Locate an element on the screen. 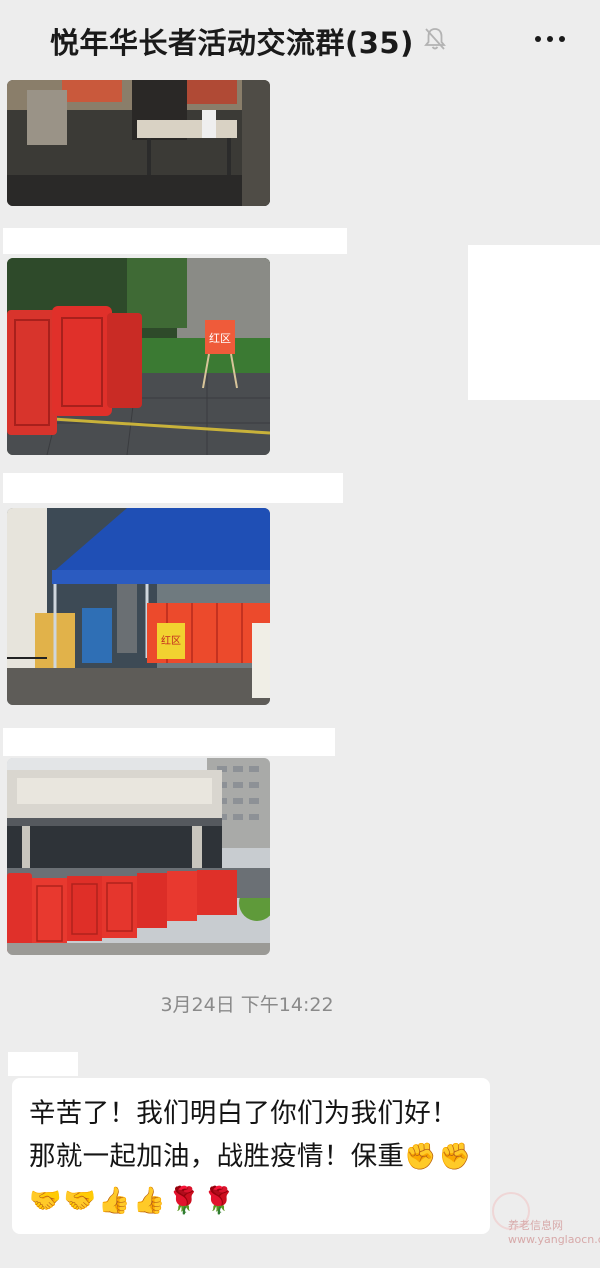  photo-red-zone-barriers: 红区 is located at coordinates (138, 356).